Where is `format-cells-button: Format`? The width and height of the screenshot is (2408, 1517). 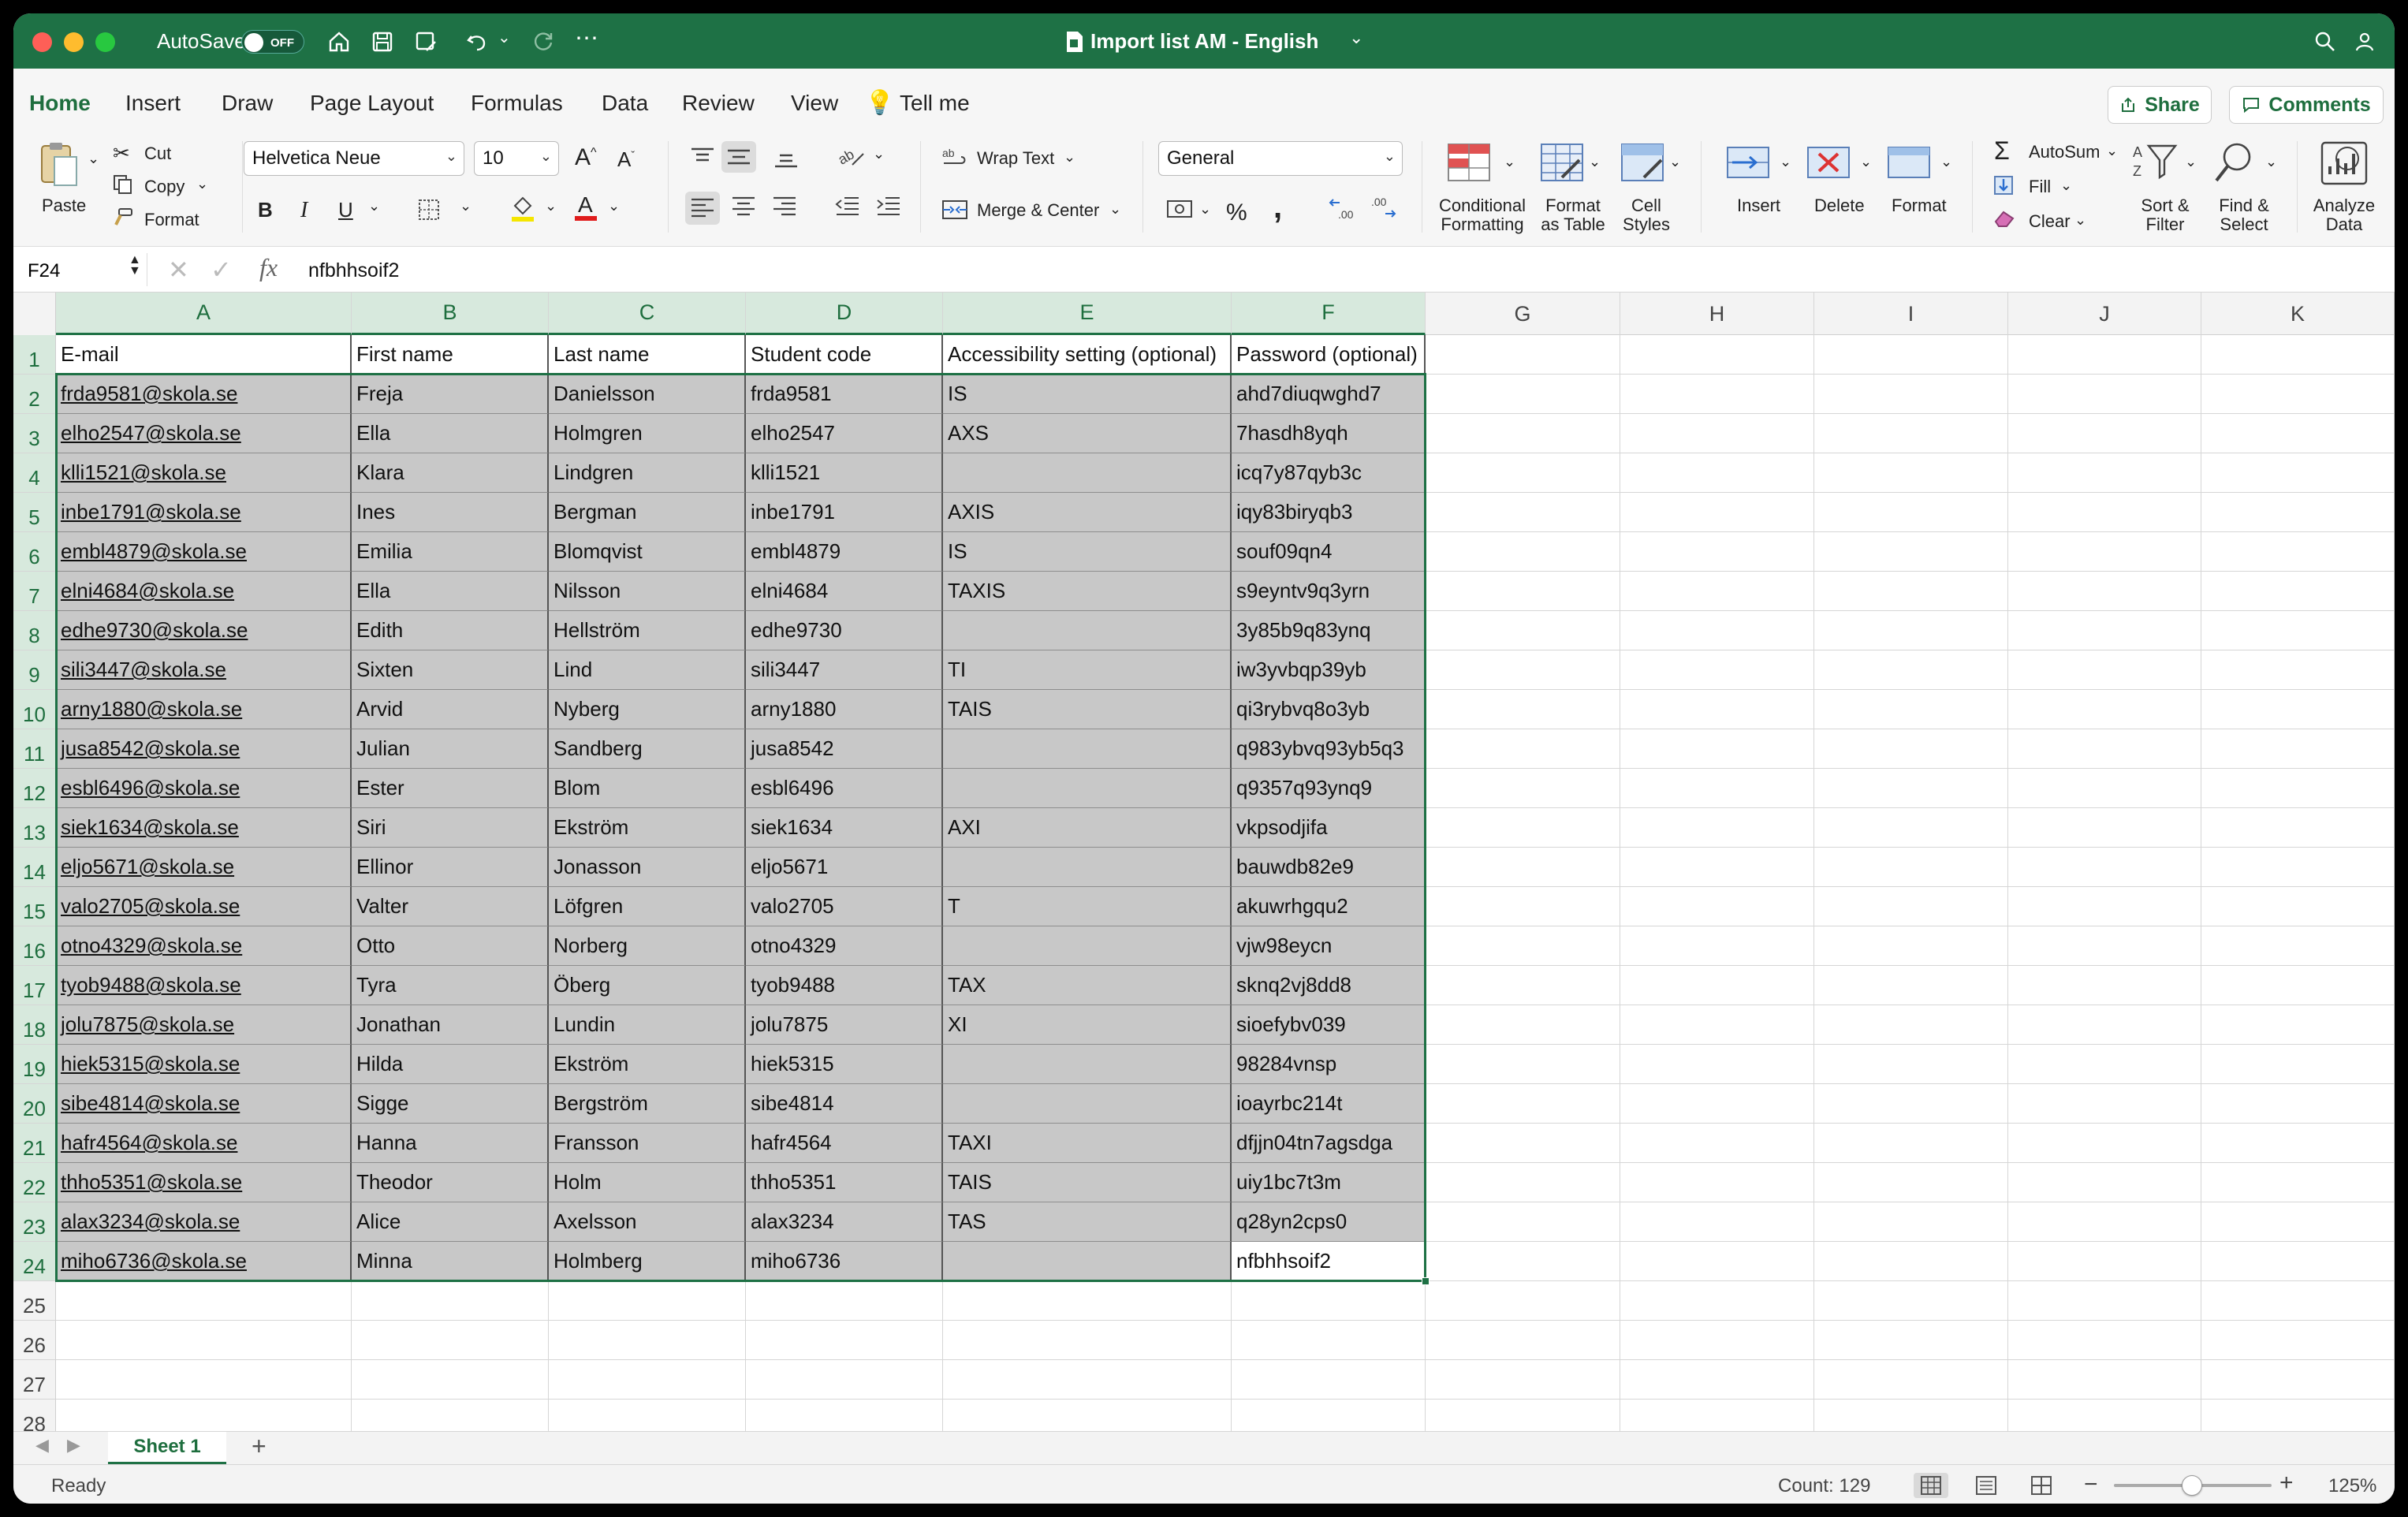 format-cells-button: Format is located at coordinates (1920, 205).